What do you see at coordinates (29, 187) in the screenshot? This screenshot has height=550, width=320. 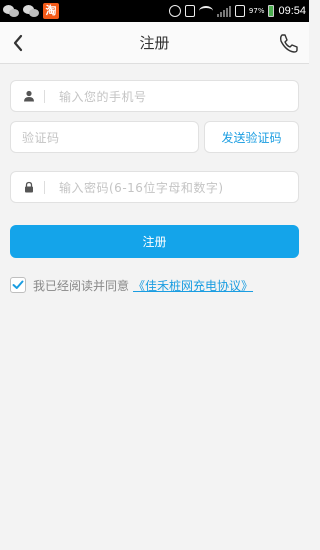 I see `lock-icon` at bounding box center [29, 187].